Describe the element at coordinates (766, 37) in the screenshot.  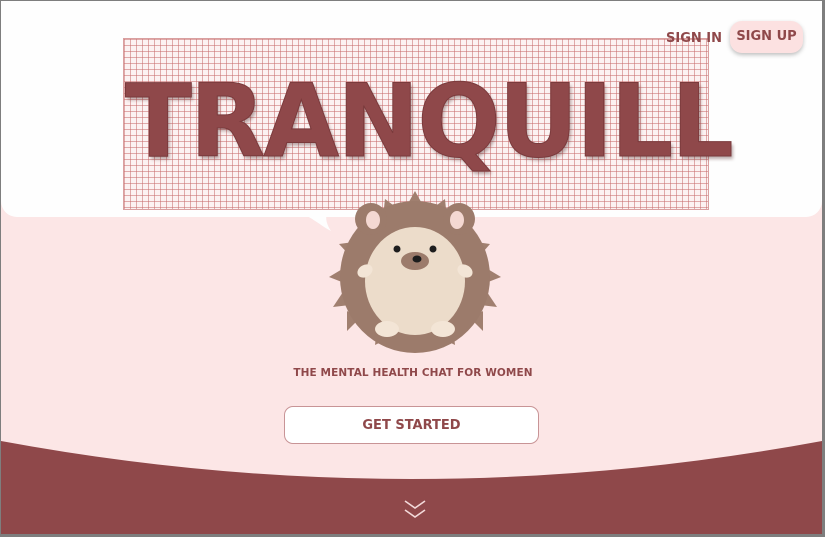
I see `sign-up-button: SIGN UP` at that location.